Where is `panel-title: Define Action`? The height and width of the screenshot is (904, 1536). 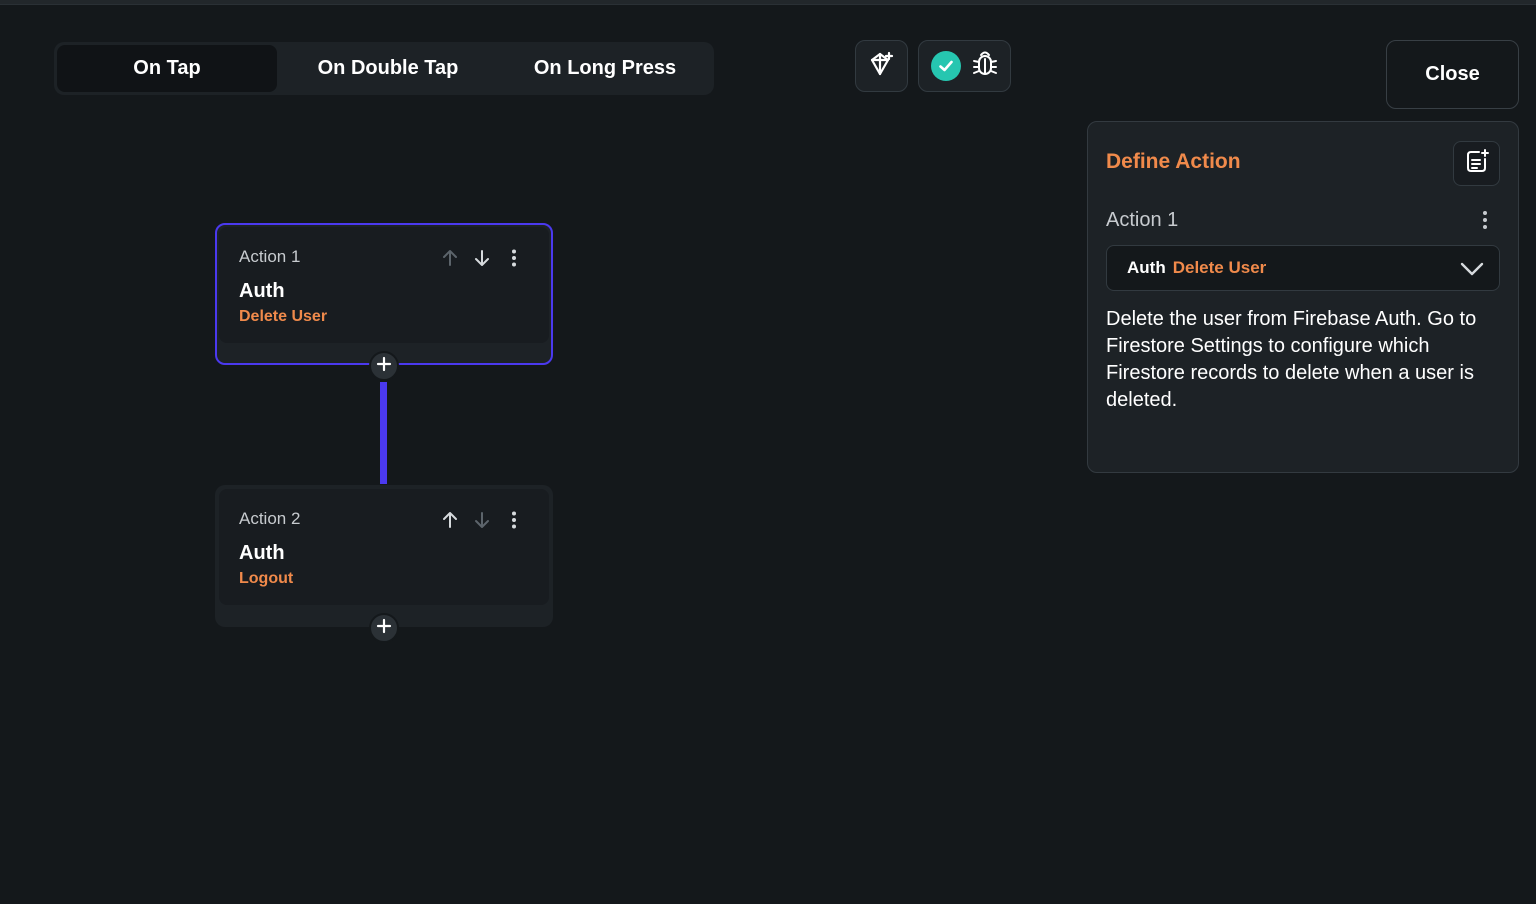 panel-title: Define Action is located at coordinates (1173, 161).